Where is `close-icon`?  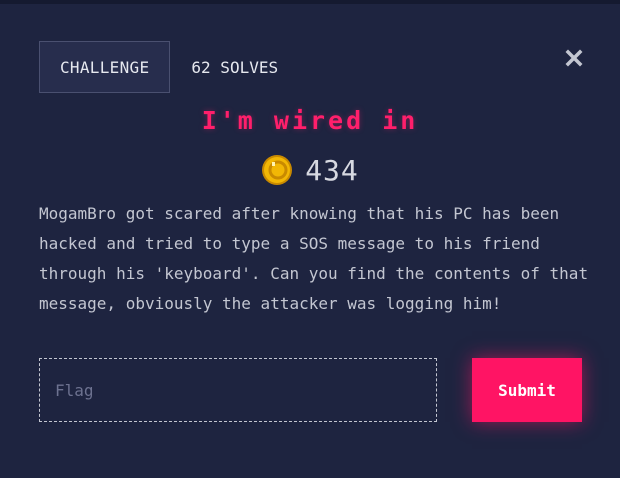 close-icon is located at coordinates (574, 58).